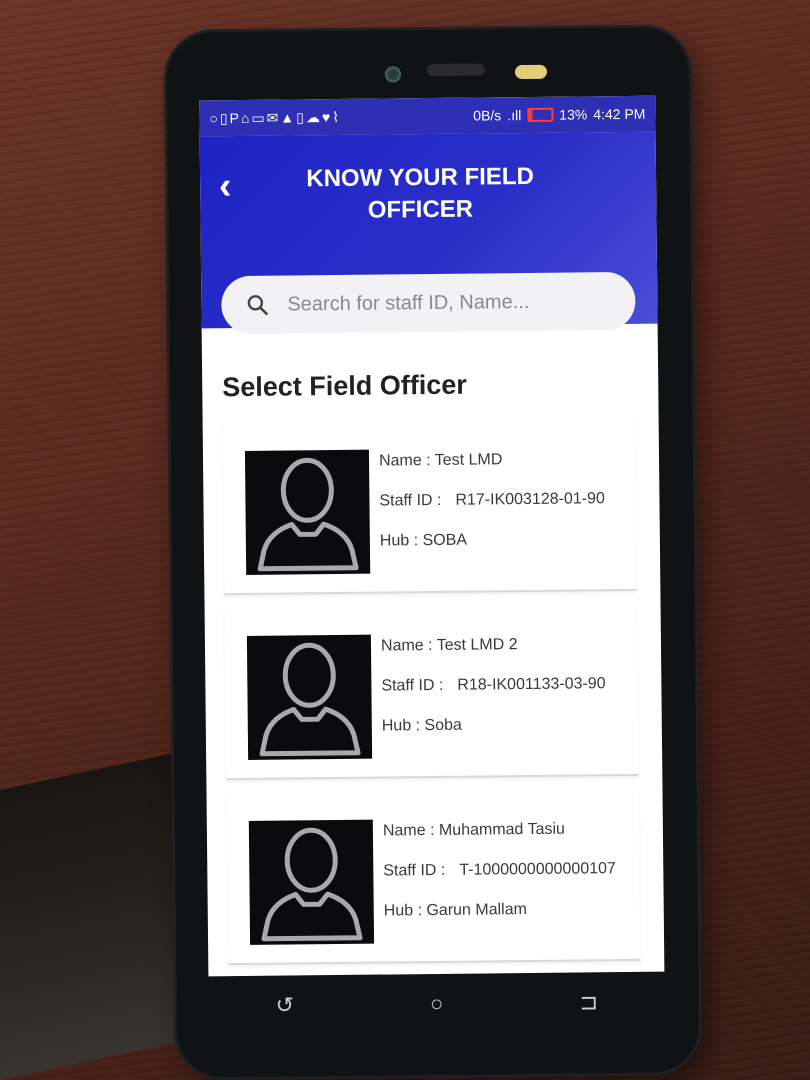 This screenshot has width=810, height=1080. Describe the element at coordinates (275, 117) in the screenshot. I see `notification-icons: ○▯P⌂▭✉▲▯☁♥⌇` at that location.